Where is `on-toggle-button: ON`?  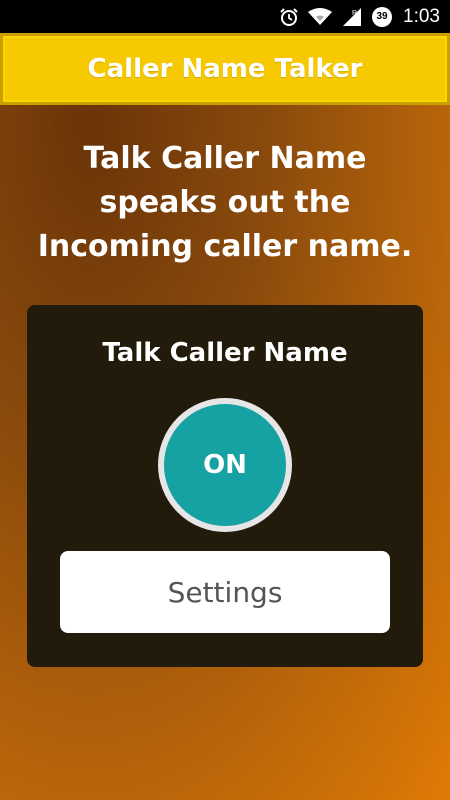
on-toggle-button: ON is located at coordinates (225, 465).